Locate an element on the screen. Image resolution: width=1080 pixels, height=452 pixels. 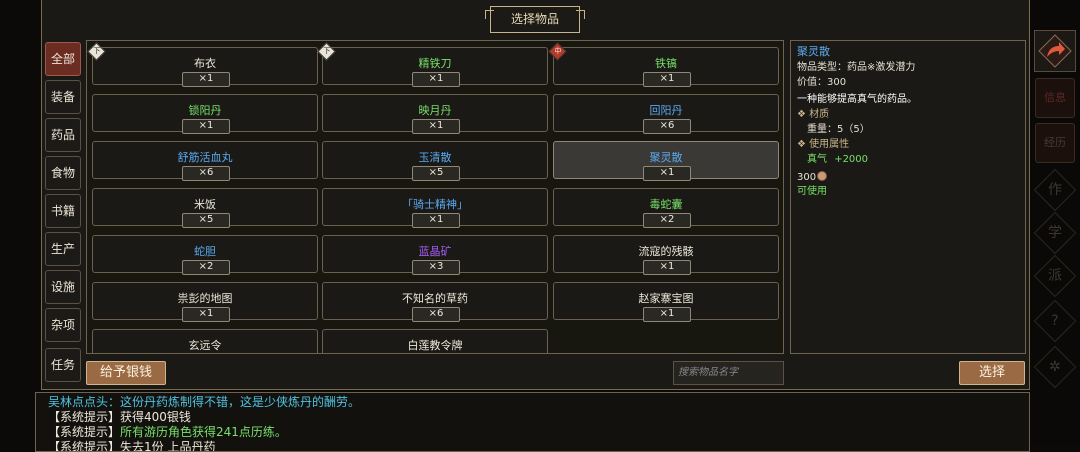
detail-description: 一种能够提高真气的药品。 is located at coordinates (857, 99).